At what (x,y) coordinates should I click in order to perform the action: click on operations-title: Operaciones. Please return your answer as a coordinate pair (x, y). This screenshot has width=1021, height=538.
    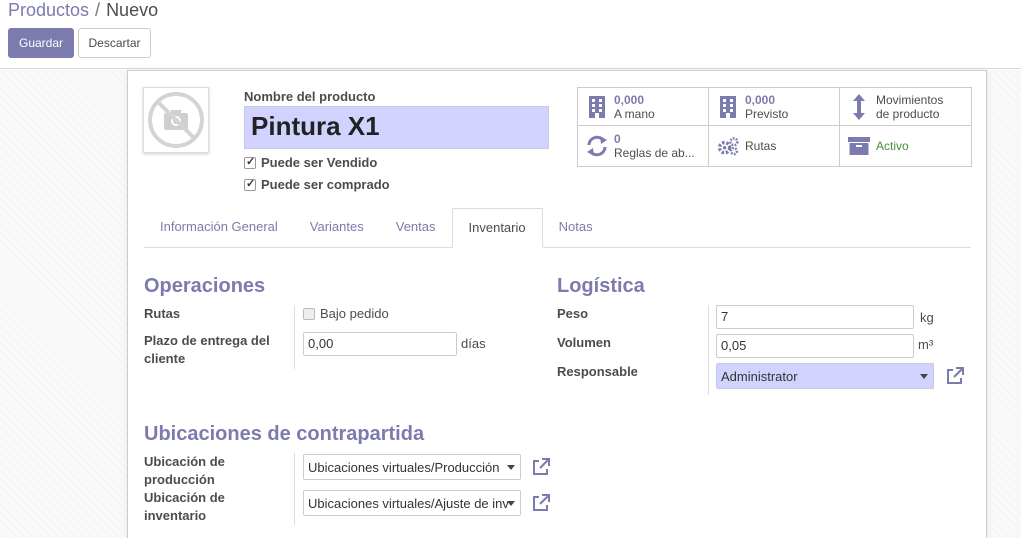
    Looking at the image, I should click on (205, 286).